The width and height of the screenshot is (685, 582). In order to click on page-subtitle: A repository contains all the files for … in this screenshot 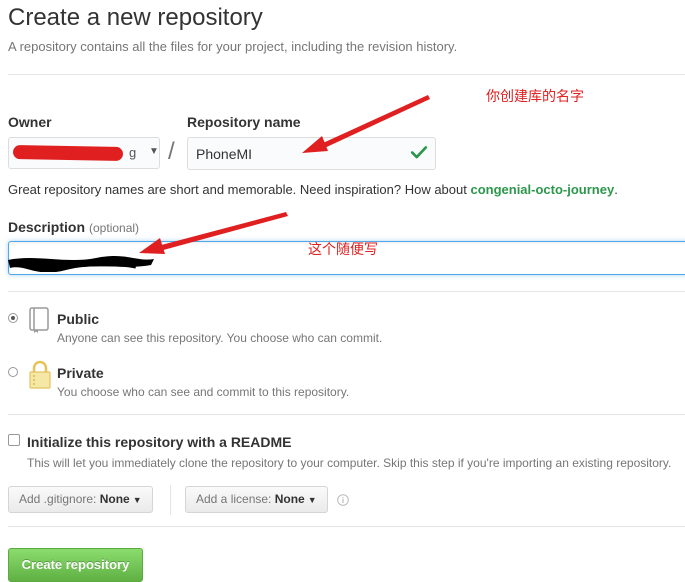, I will do `click(233, 46)`.